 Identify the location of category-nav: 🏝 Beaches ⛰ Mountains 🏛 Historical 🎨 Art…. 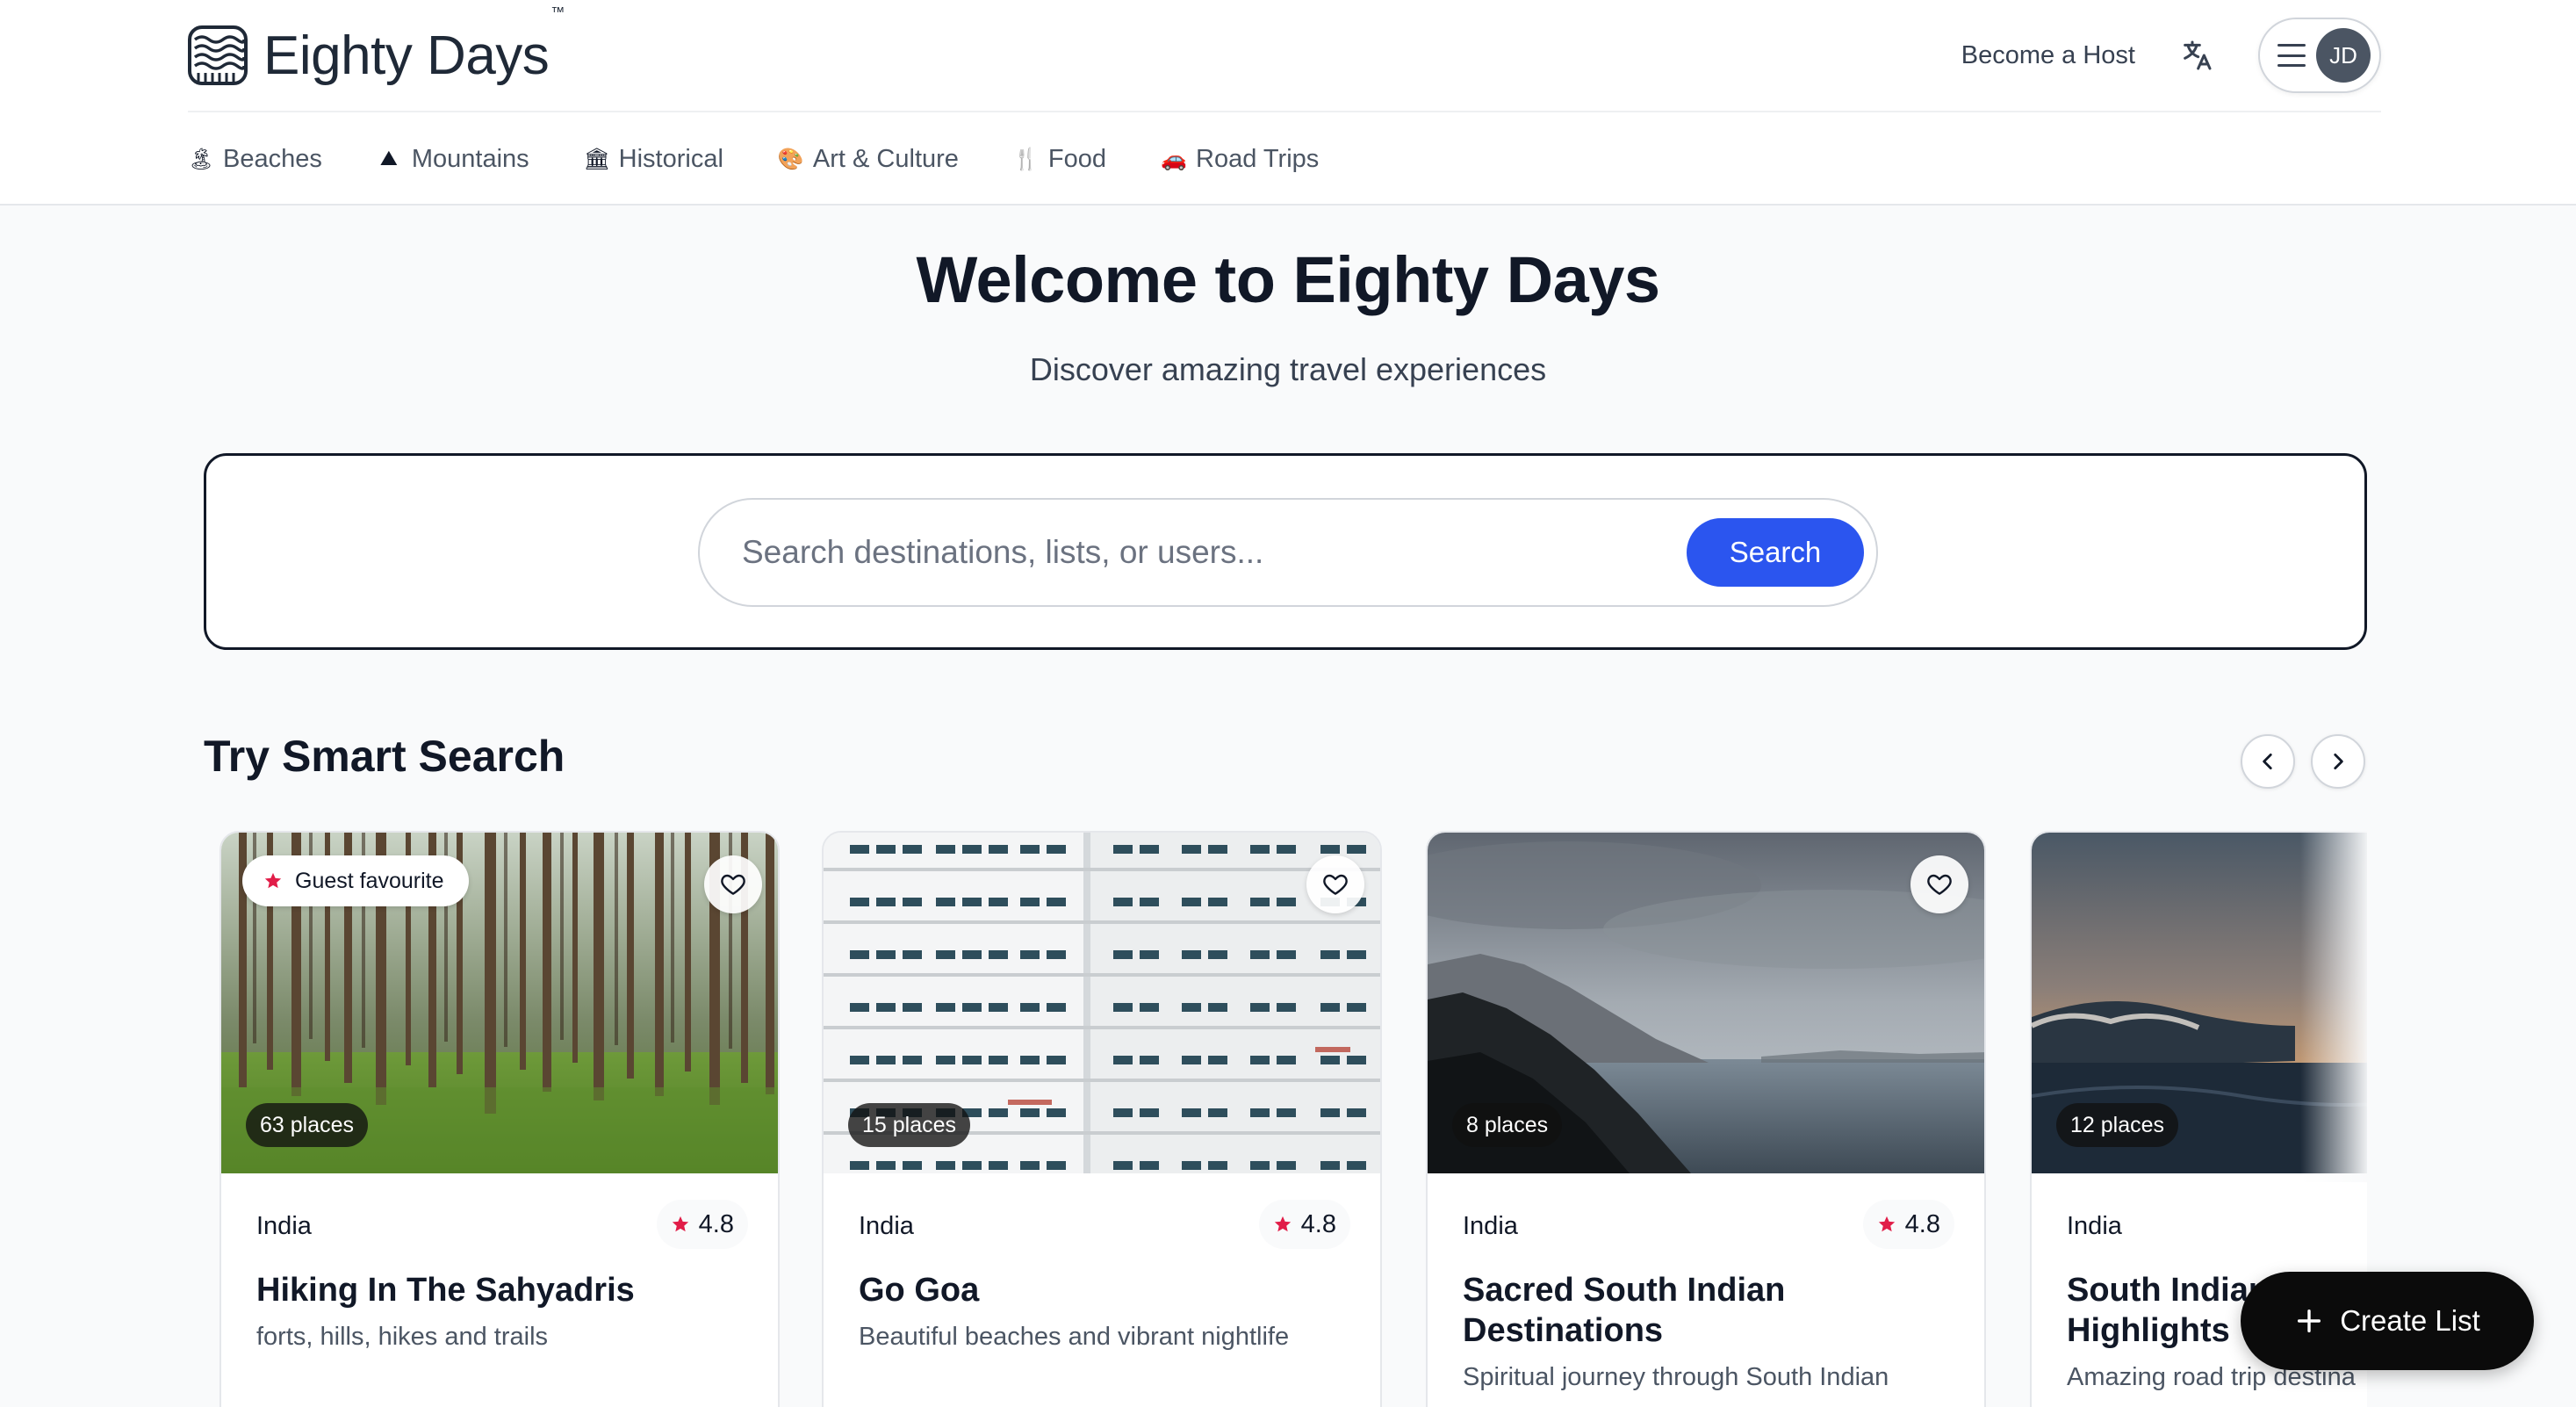
(780, 159).